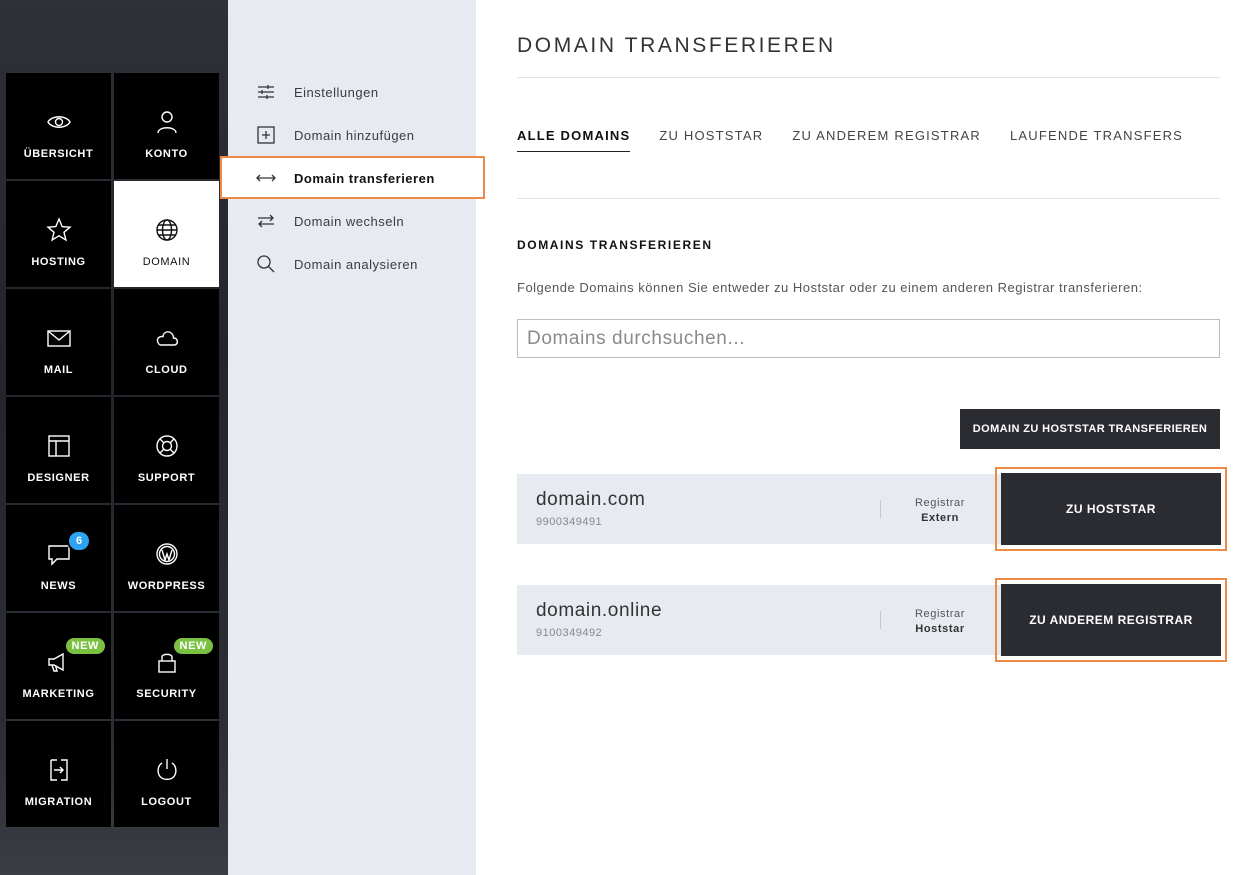 This screenshot has width=1259, height=875. I want to click on submenu-item-label: Domain transferieren, so click(364, 178).